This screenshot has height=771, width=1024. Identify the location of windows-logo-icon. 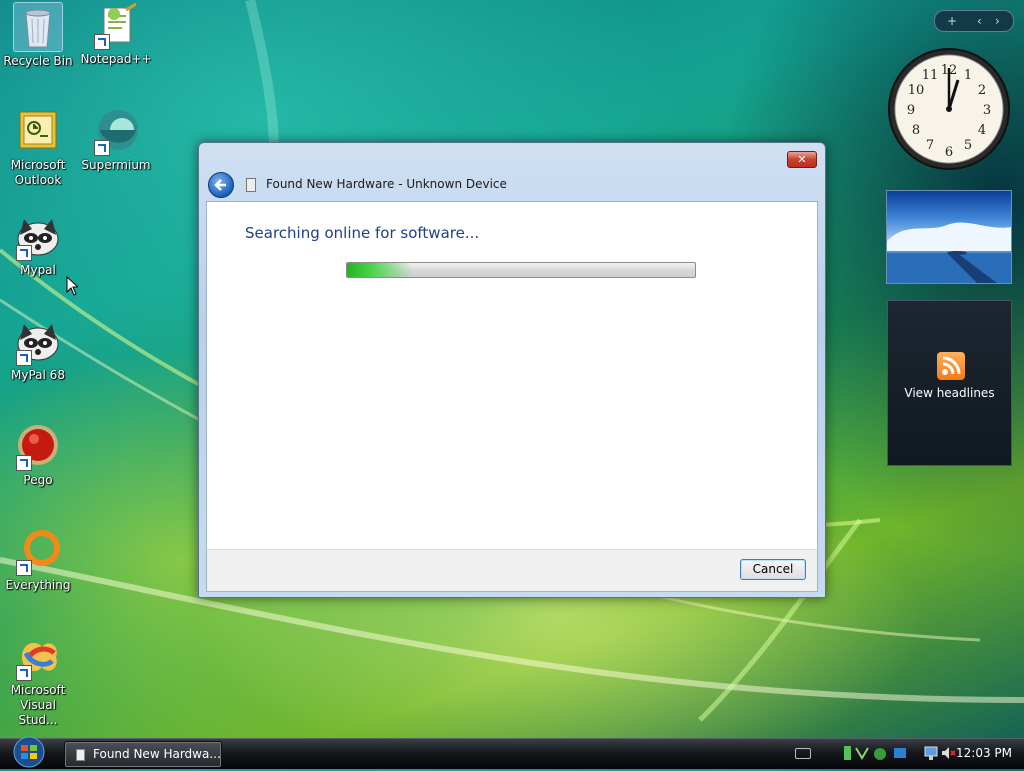
(29, 752).